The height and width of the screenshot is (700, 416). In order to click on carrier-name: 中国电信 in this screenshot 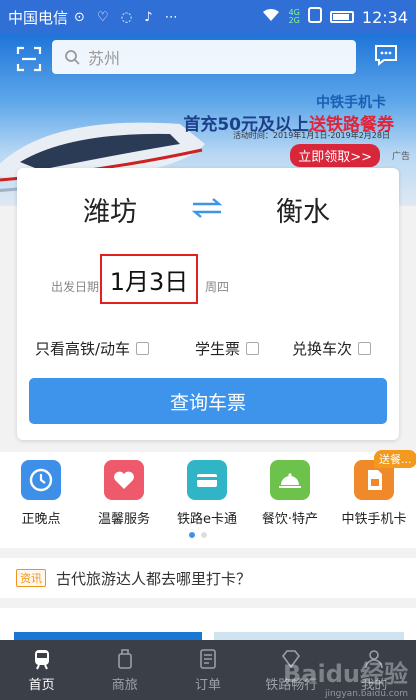, I will do `click(38, 17)`.